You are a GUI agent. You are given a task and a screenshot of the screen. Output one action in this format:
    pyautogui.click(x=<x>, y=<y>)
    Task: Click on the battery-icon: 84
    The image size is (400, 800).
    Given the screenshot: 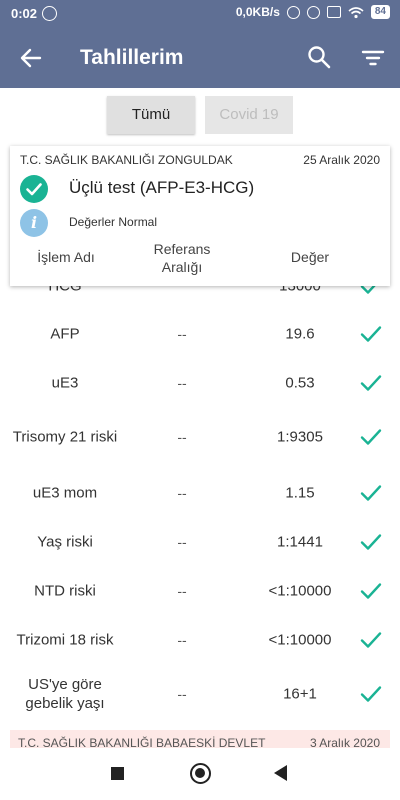 What is the action you would take?
    pyautogui.click(x=380, y=12)
    